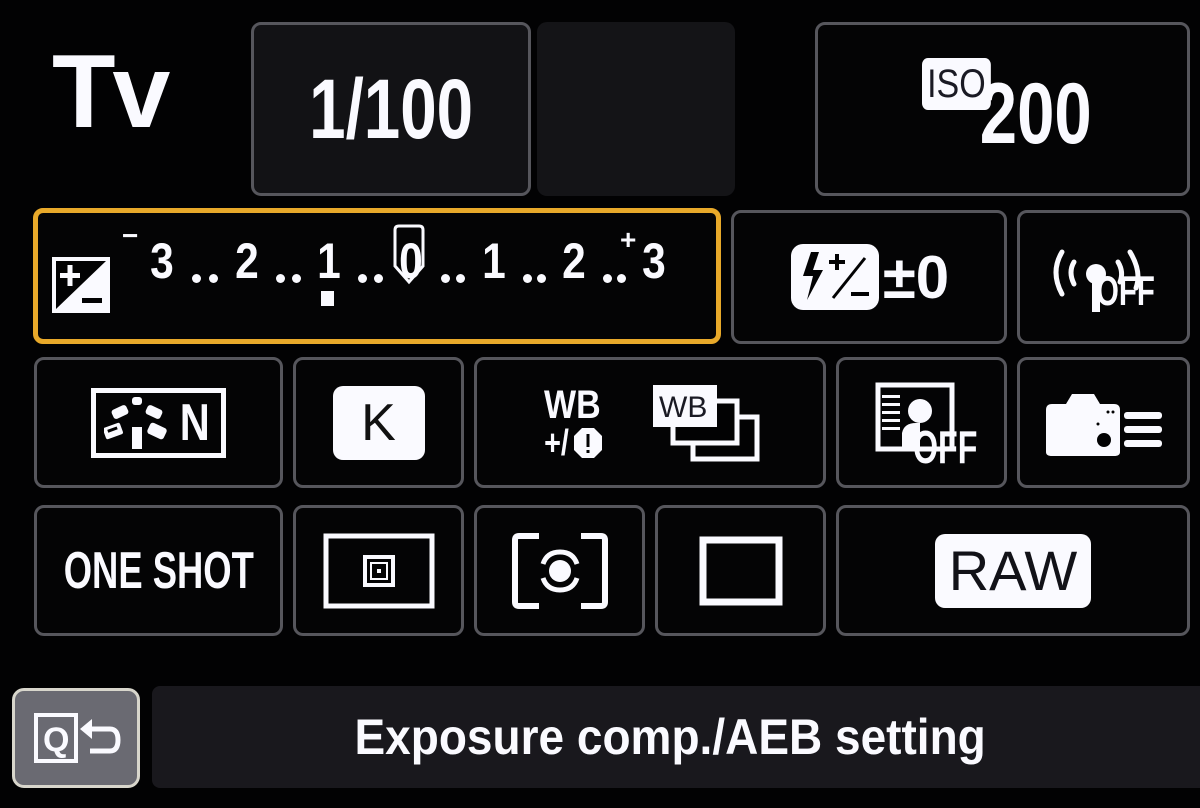 The image size is (1200, 808). I want to click on wb-shift-line1: WB, so click(572, 404).